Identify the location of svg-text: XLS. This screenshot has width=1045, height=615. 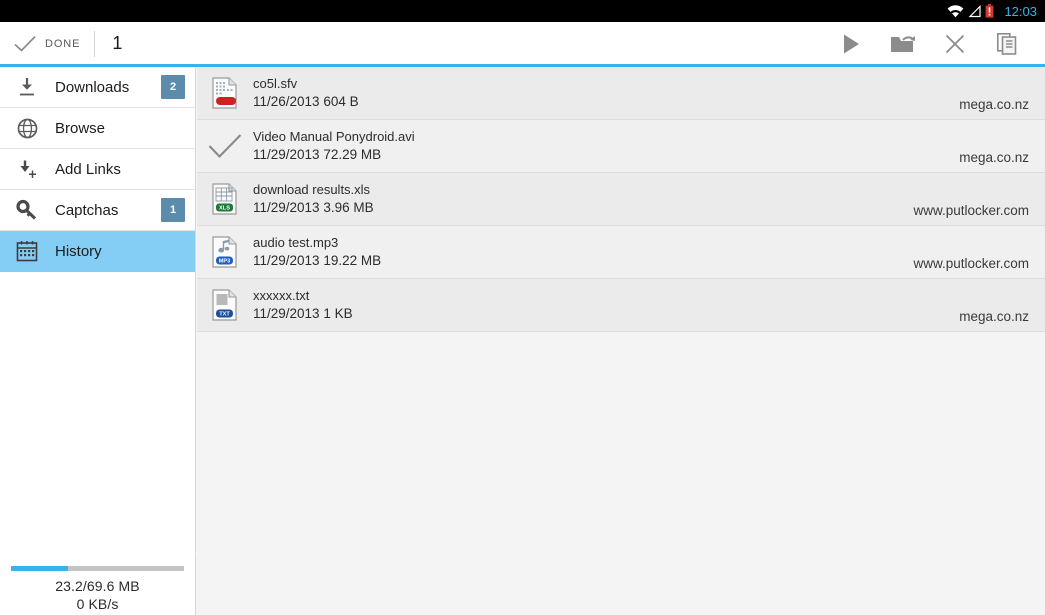
(224, 209).